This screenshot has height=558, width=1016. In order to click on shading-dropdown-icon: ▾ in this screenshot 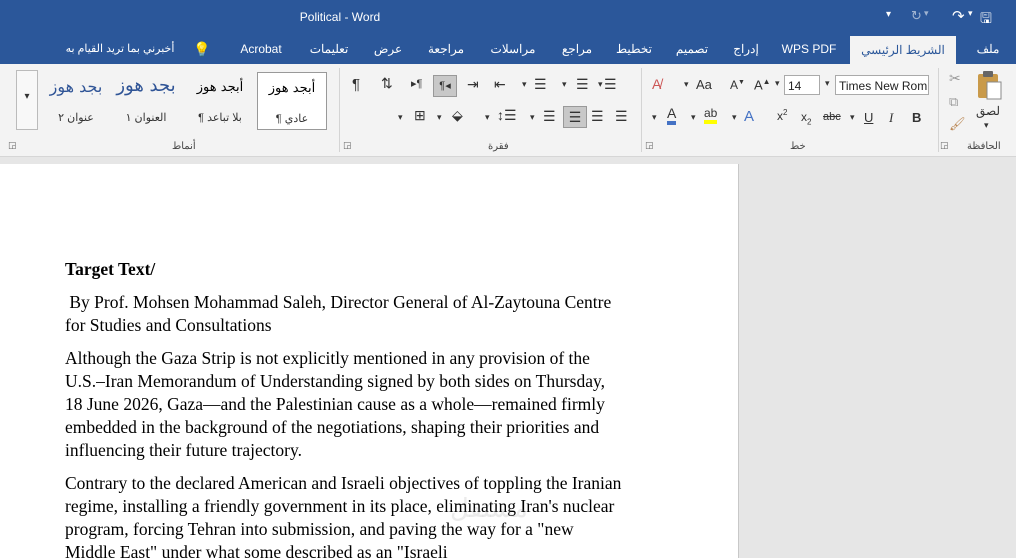, I will do `click(439, 117)`.